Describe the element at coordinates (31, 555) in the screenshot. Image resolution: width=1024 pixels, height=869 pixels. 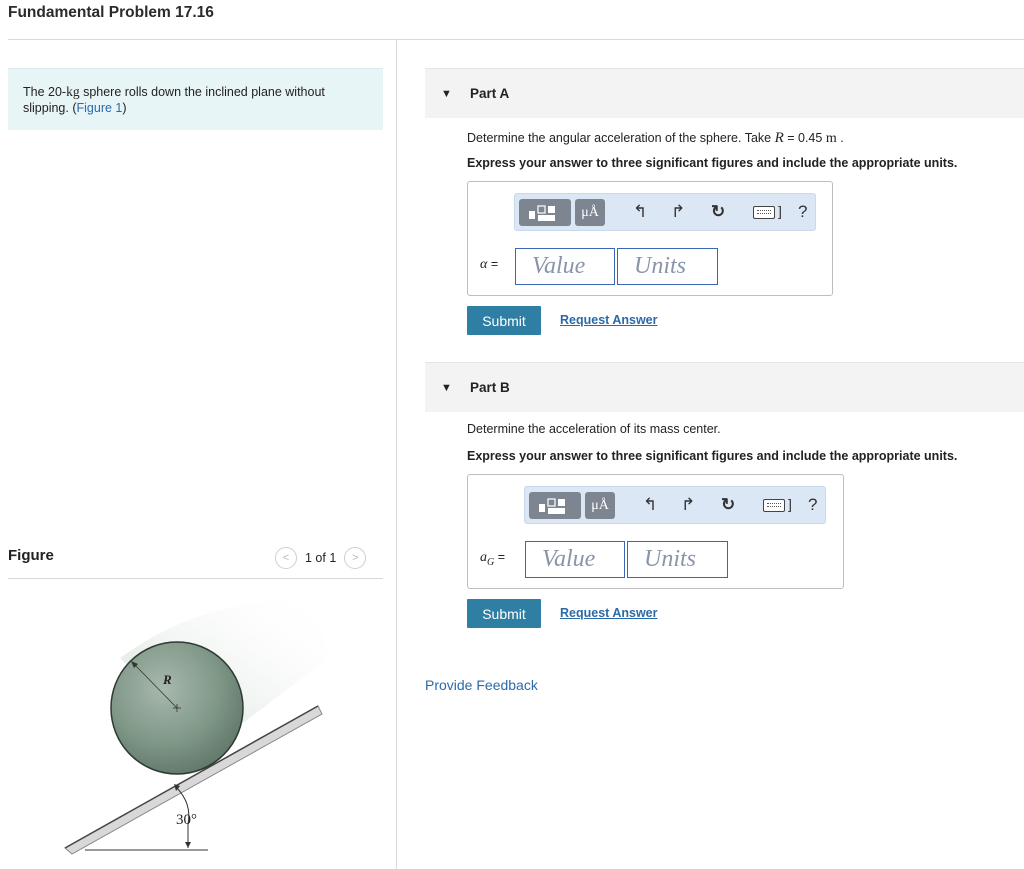
I see `figure-heading: Figure` at that location.